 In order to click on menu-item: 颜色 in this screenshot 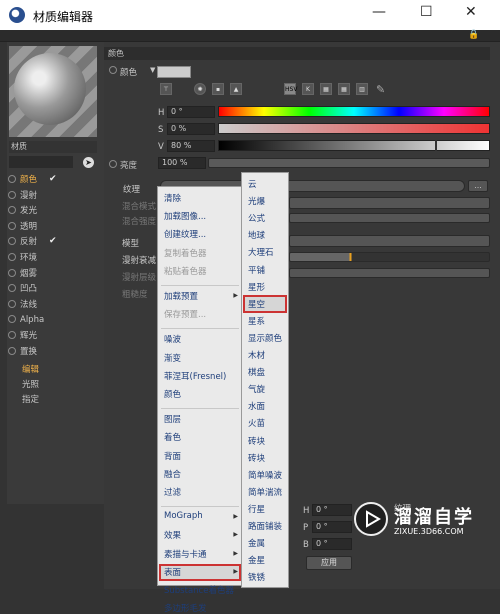, I will do `click(172, 394)`.